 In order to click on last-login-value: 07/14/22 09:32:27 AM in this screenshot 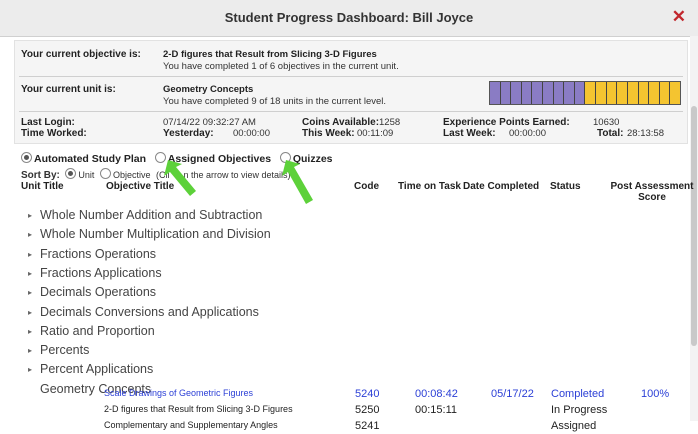, I will do `click(209, 122)`.